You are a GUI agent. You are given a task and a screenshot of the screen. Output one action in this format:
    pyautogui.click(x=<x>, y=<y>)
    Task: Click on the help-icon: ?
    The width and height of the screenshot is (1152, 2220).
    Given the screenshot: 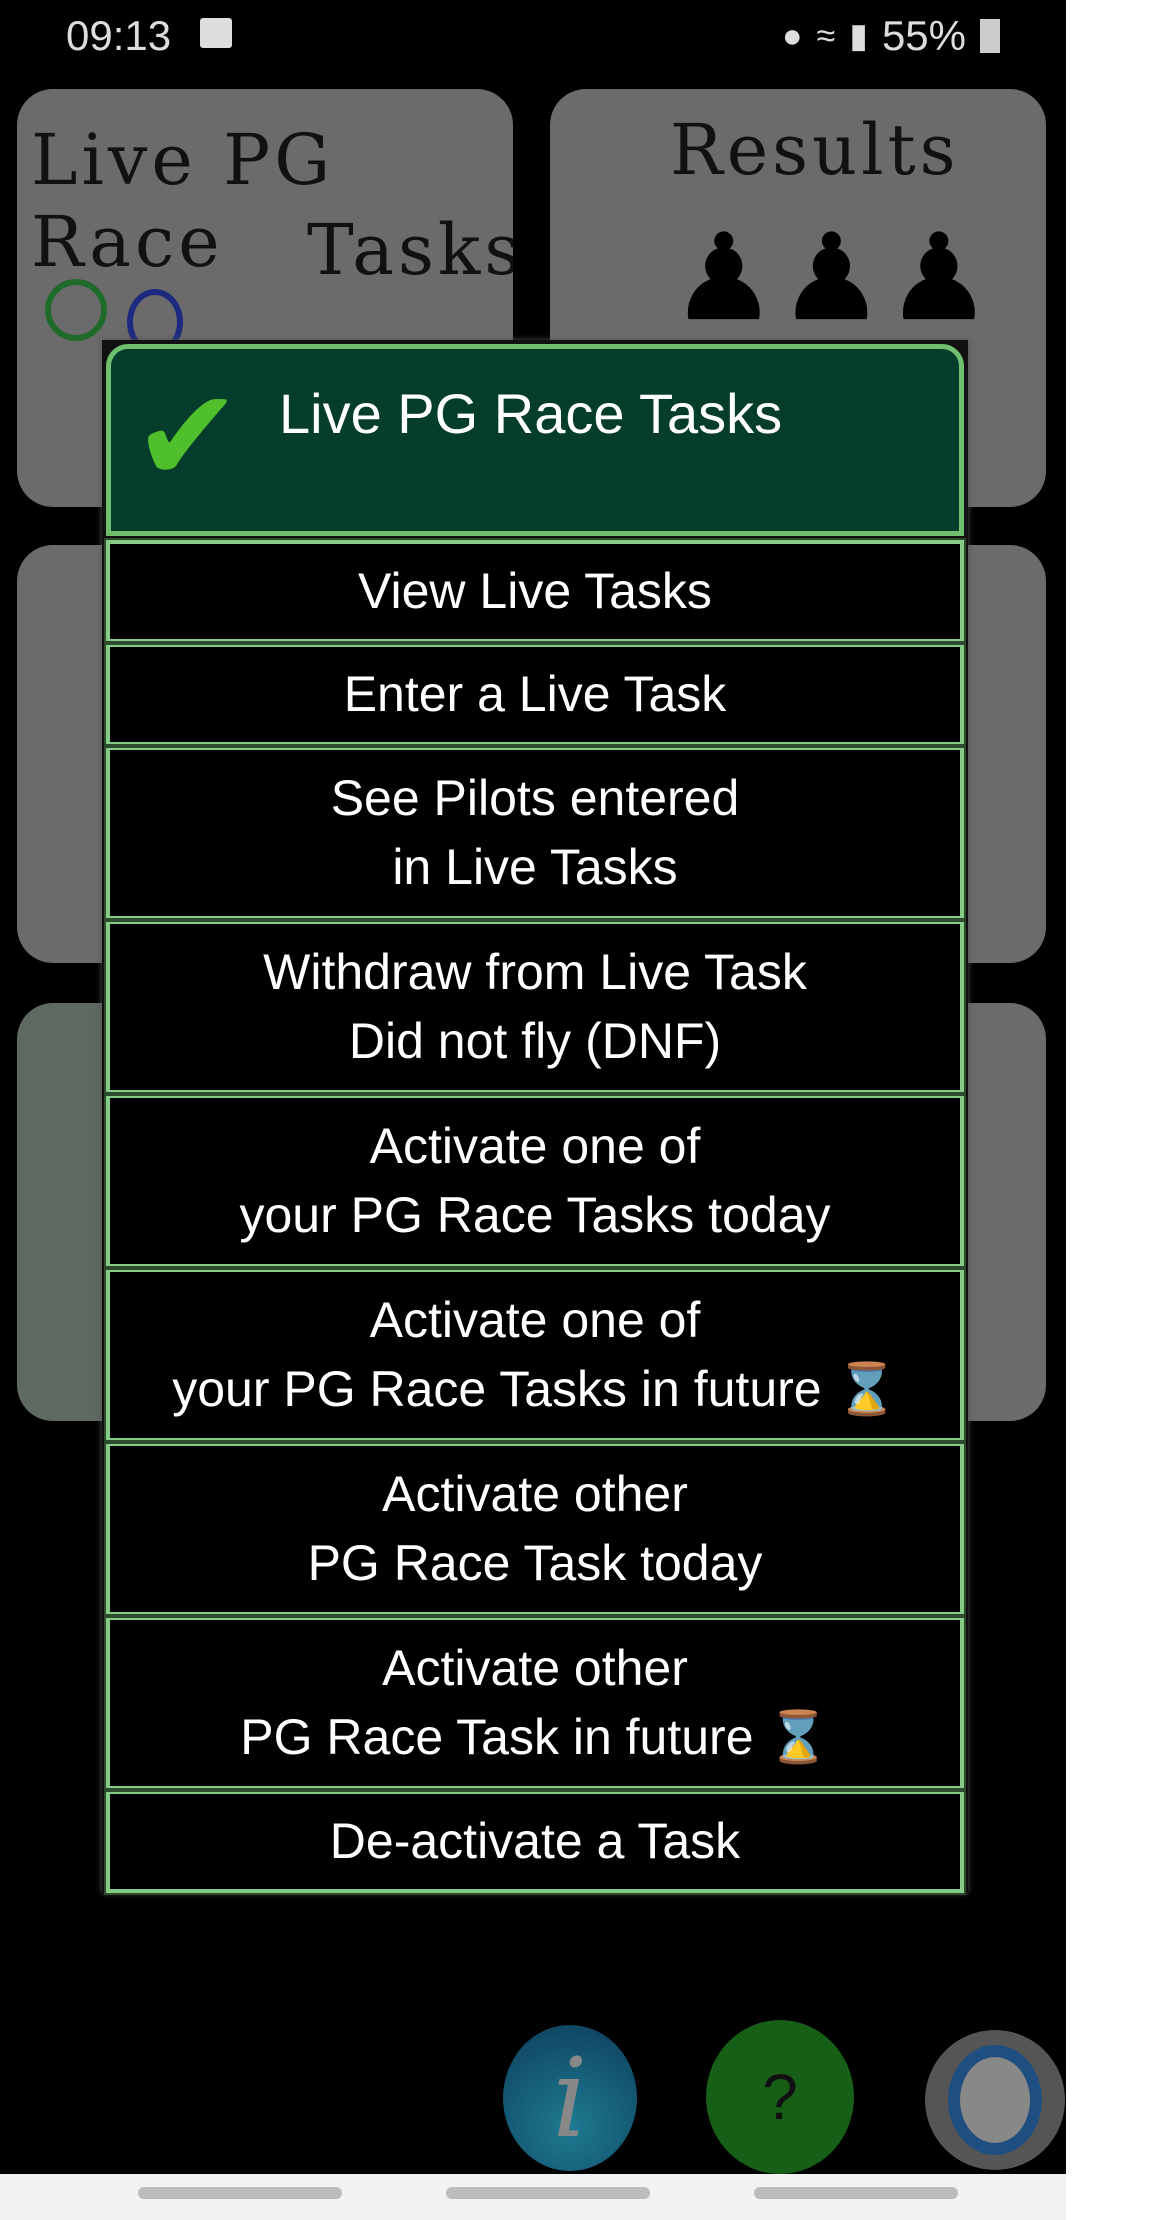 What is the action you would take?
    pyautogui.click(x=780, y=2097)
    